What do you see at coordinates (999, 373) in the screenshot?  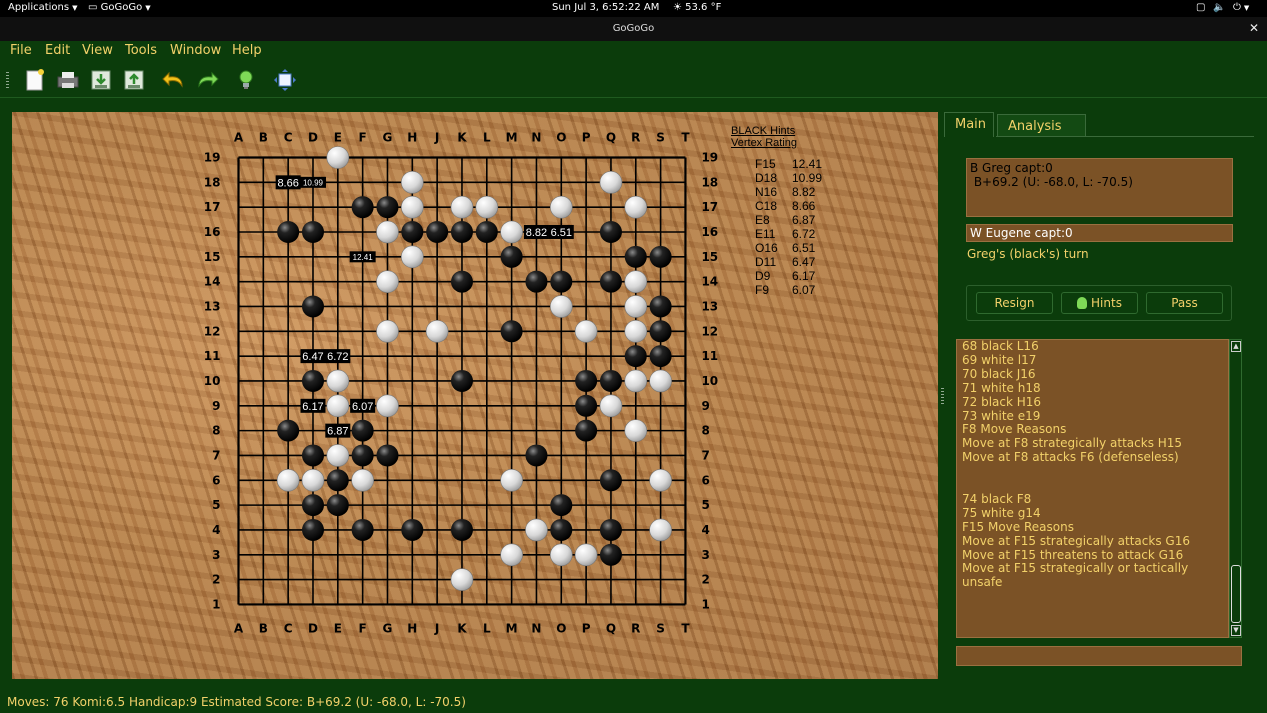 I see `log-line: 70 black J16` at bounding box center [999, 373].